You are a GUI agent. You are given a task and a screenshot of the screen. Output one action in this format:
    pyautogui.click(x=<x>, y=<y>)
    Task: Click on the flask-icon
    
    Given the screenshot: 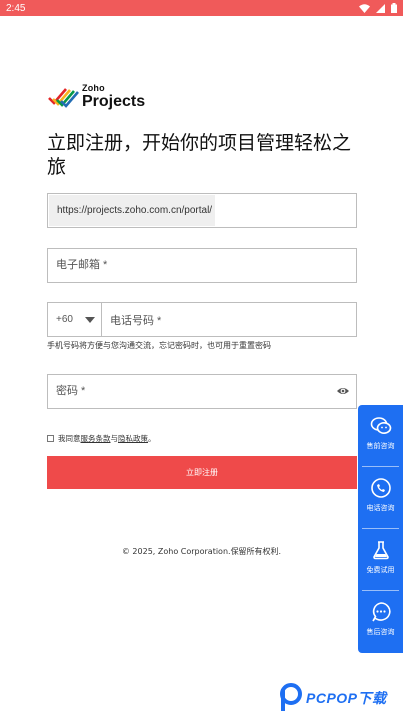 What is the action you would take?
    pyautogui.click(x=380, y=550)
    